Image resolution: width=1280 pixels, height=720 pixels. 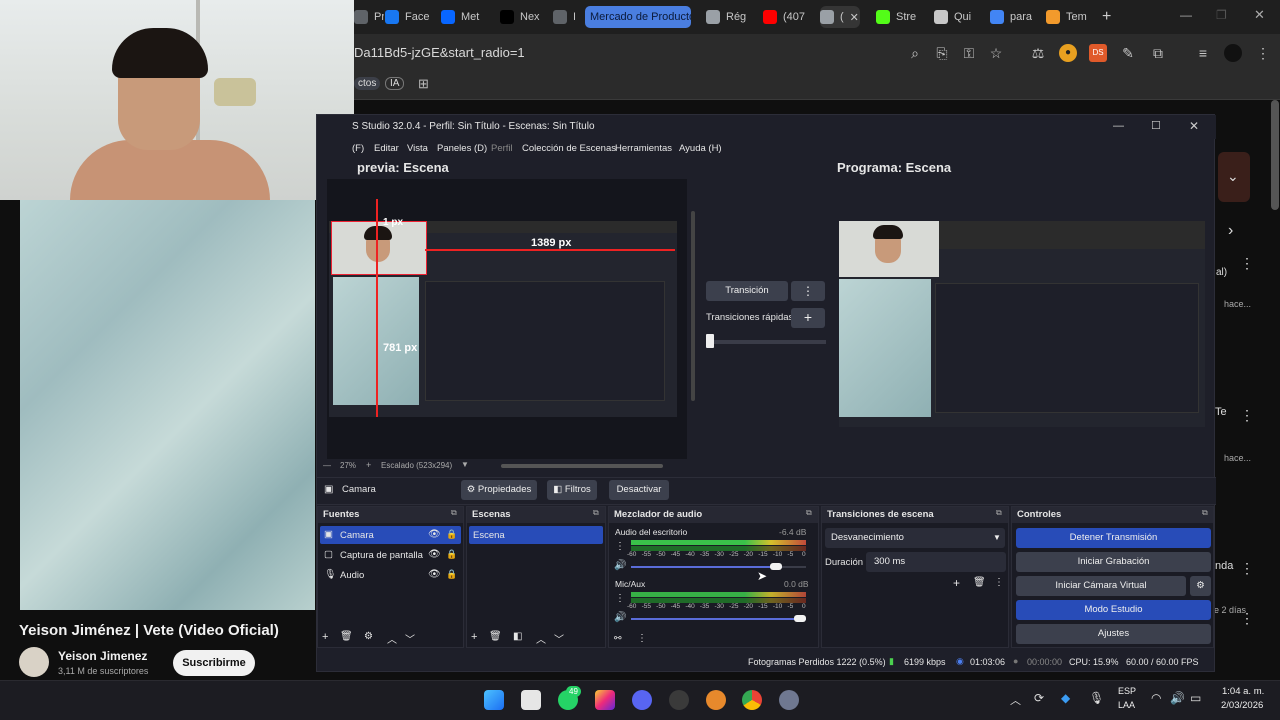 I want to click on language-layout: LAA, so click(x=1126, y=705).